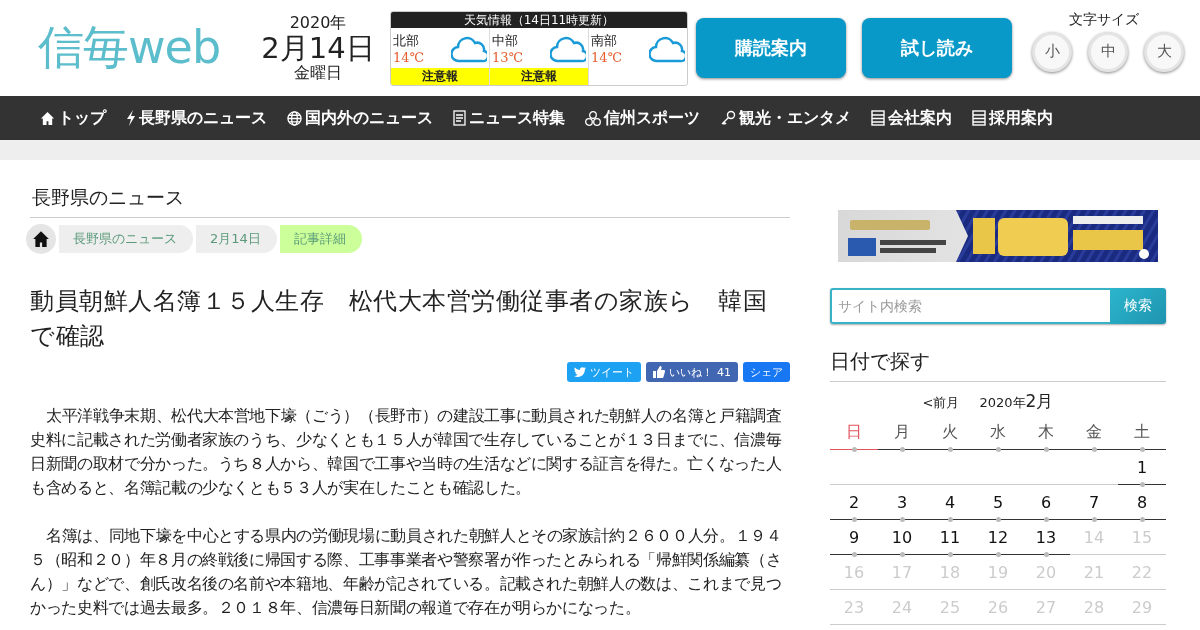 The height and width of the screenshot is (630, 1200). I want to click on weekday-label: 土, so click(1142, 432).